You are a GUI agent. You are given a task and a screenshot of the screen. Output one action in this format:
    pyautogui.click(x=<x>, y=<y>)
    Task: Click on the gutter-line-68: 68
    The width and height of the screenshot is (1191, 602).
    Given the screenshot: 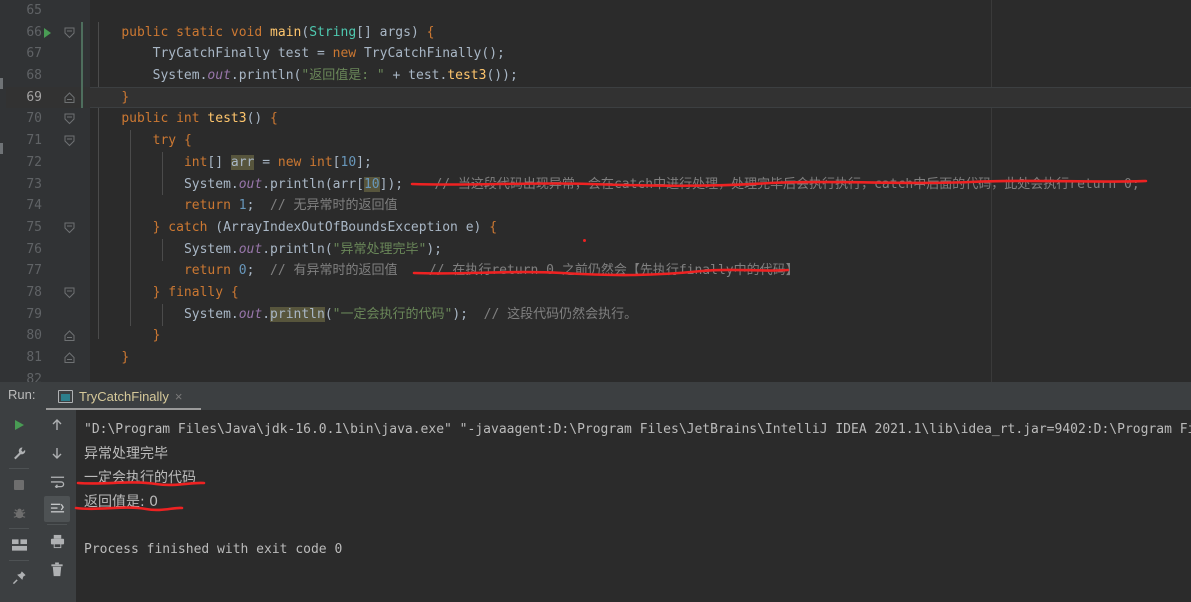 What is the action you would take?
    pyautogui.click(x=48, y=76)
    